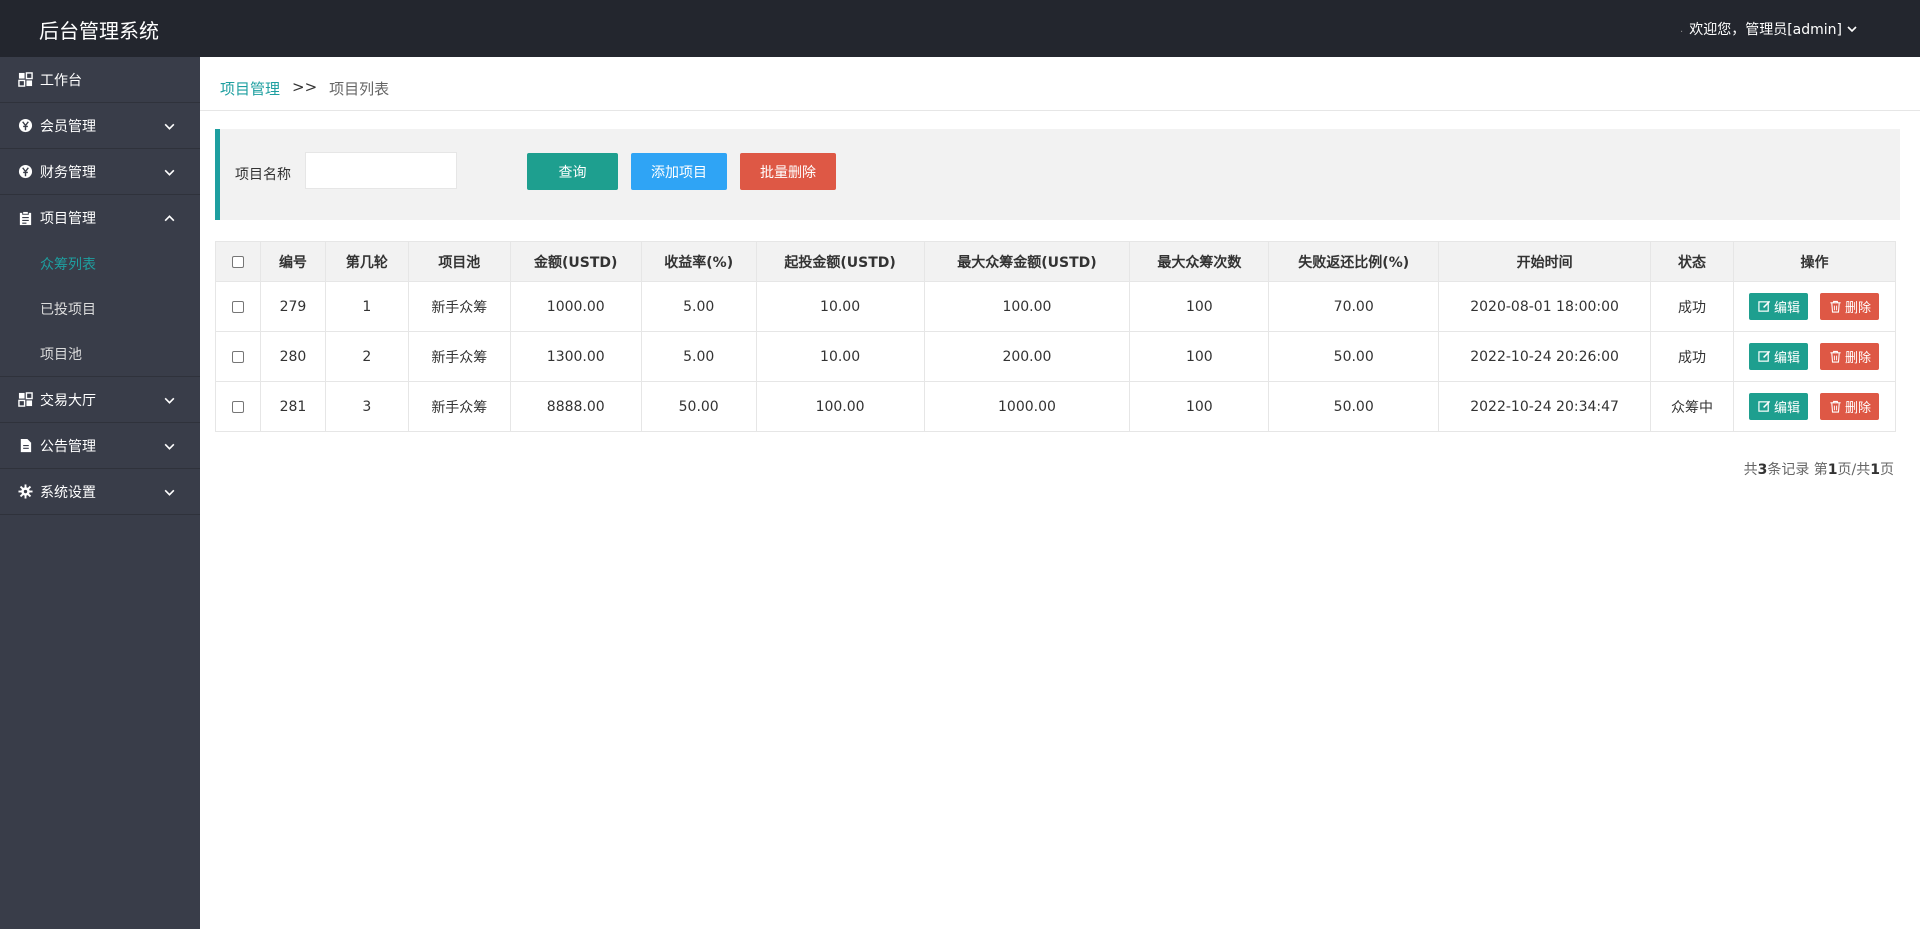  Describe the element at coordinates (25, 218) in the screenshot. I see `clipboard-icon` at that location.